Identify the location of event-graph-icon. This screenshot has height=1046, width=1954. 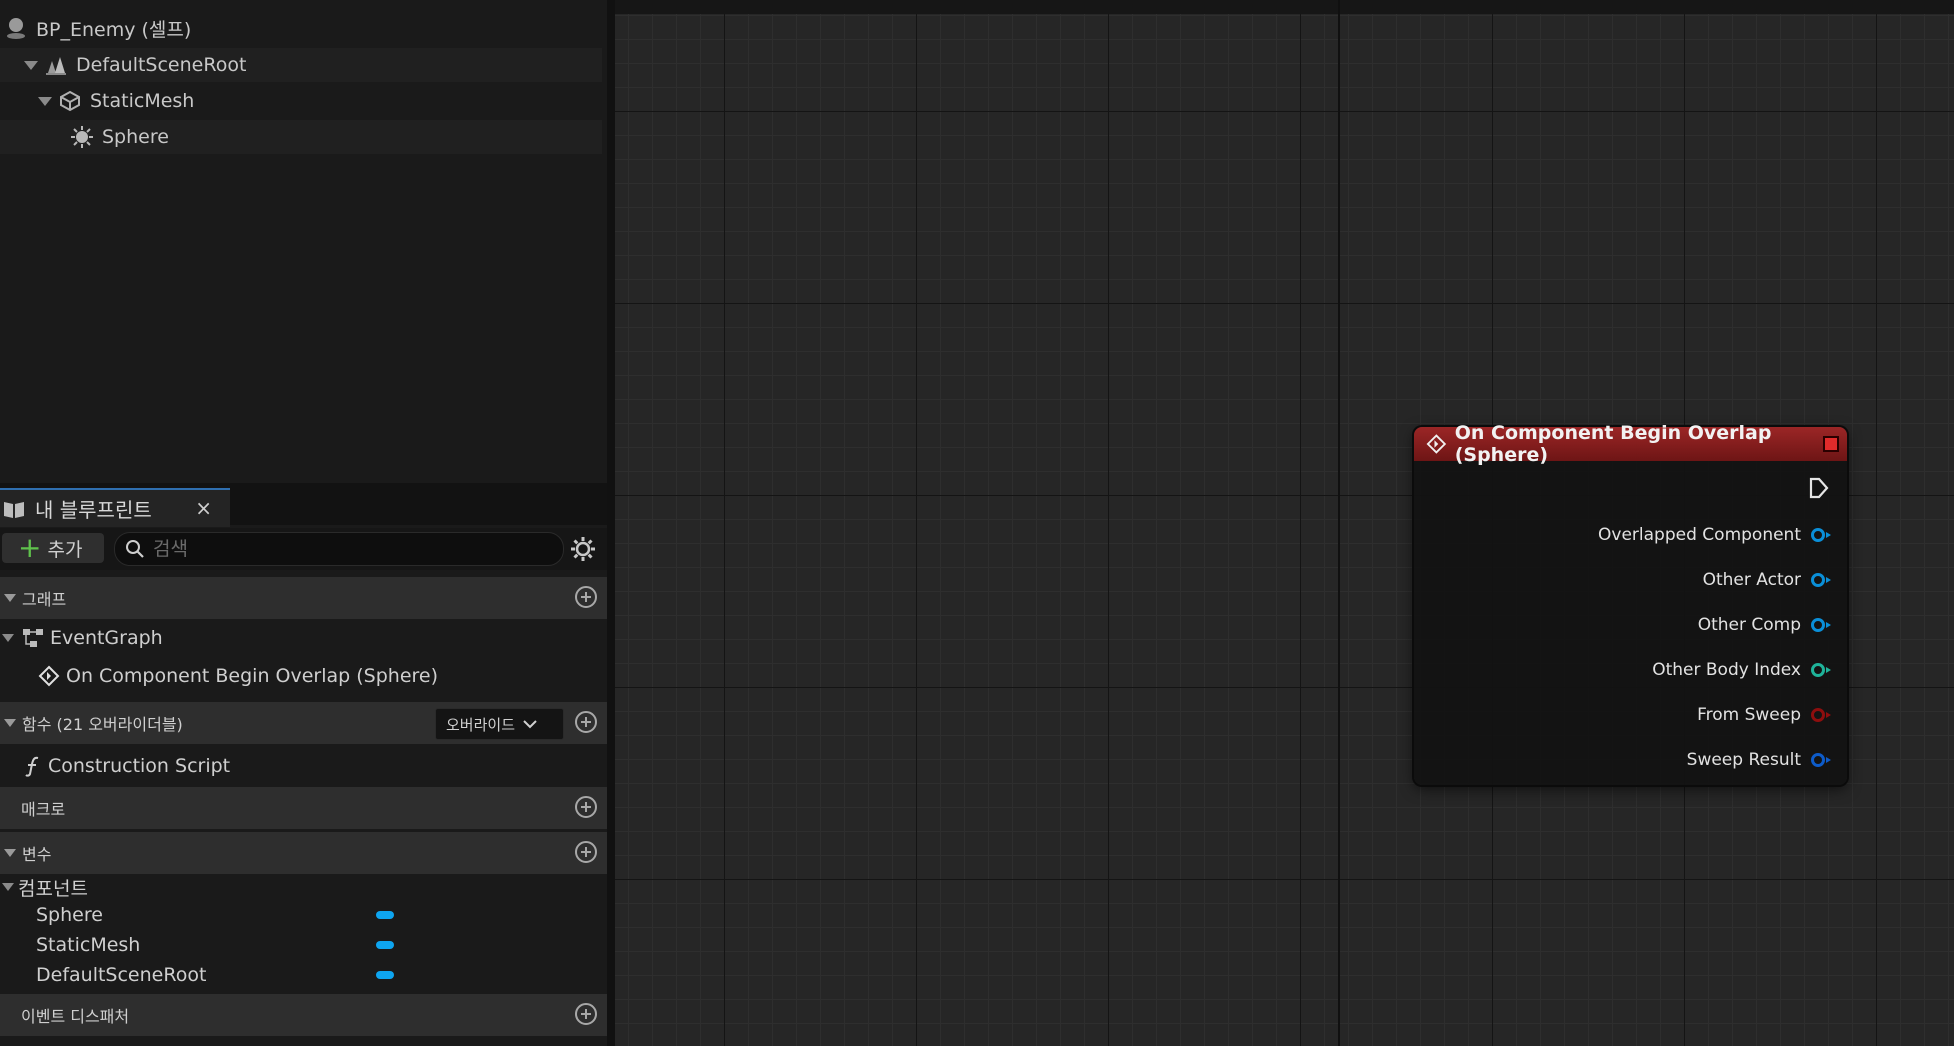
(33, 638).